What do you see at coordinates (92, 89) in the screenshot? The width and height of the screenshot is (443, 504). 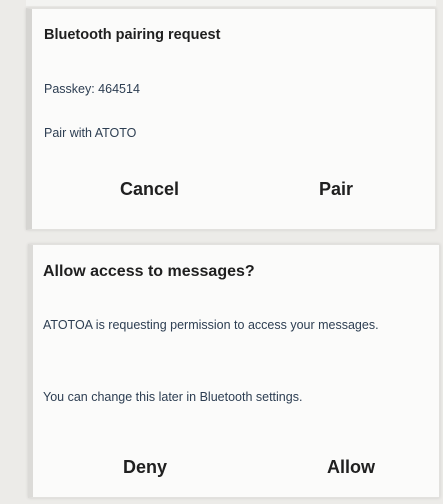 I see `passkey-text: Passkey: 464514` at bounding box center [92, 89].